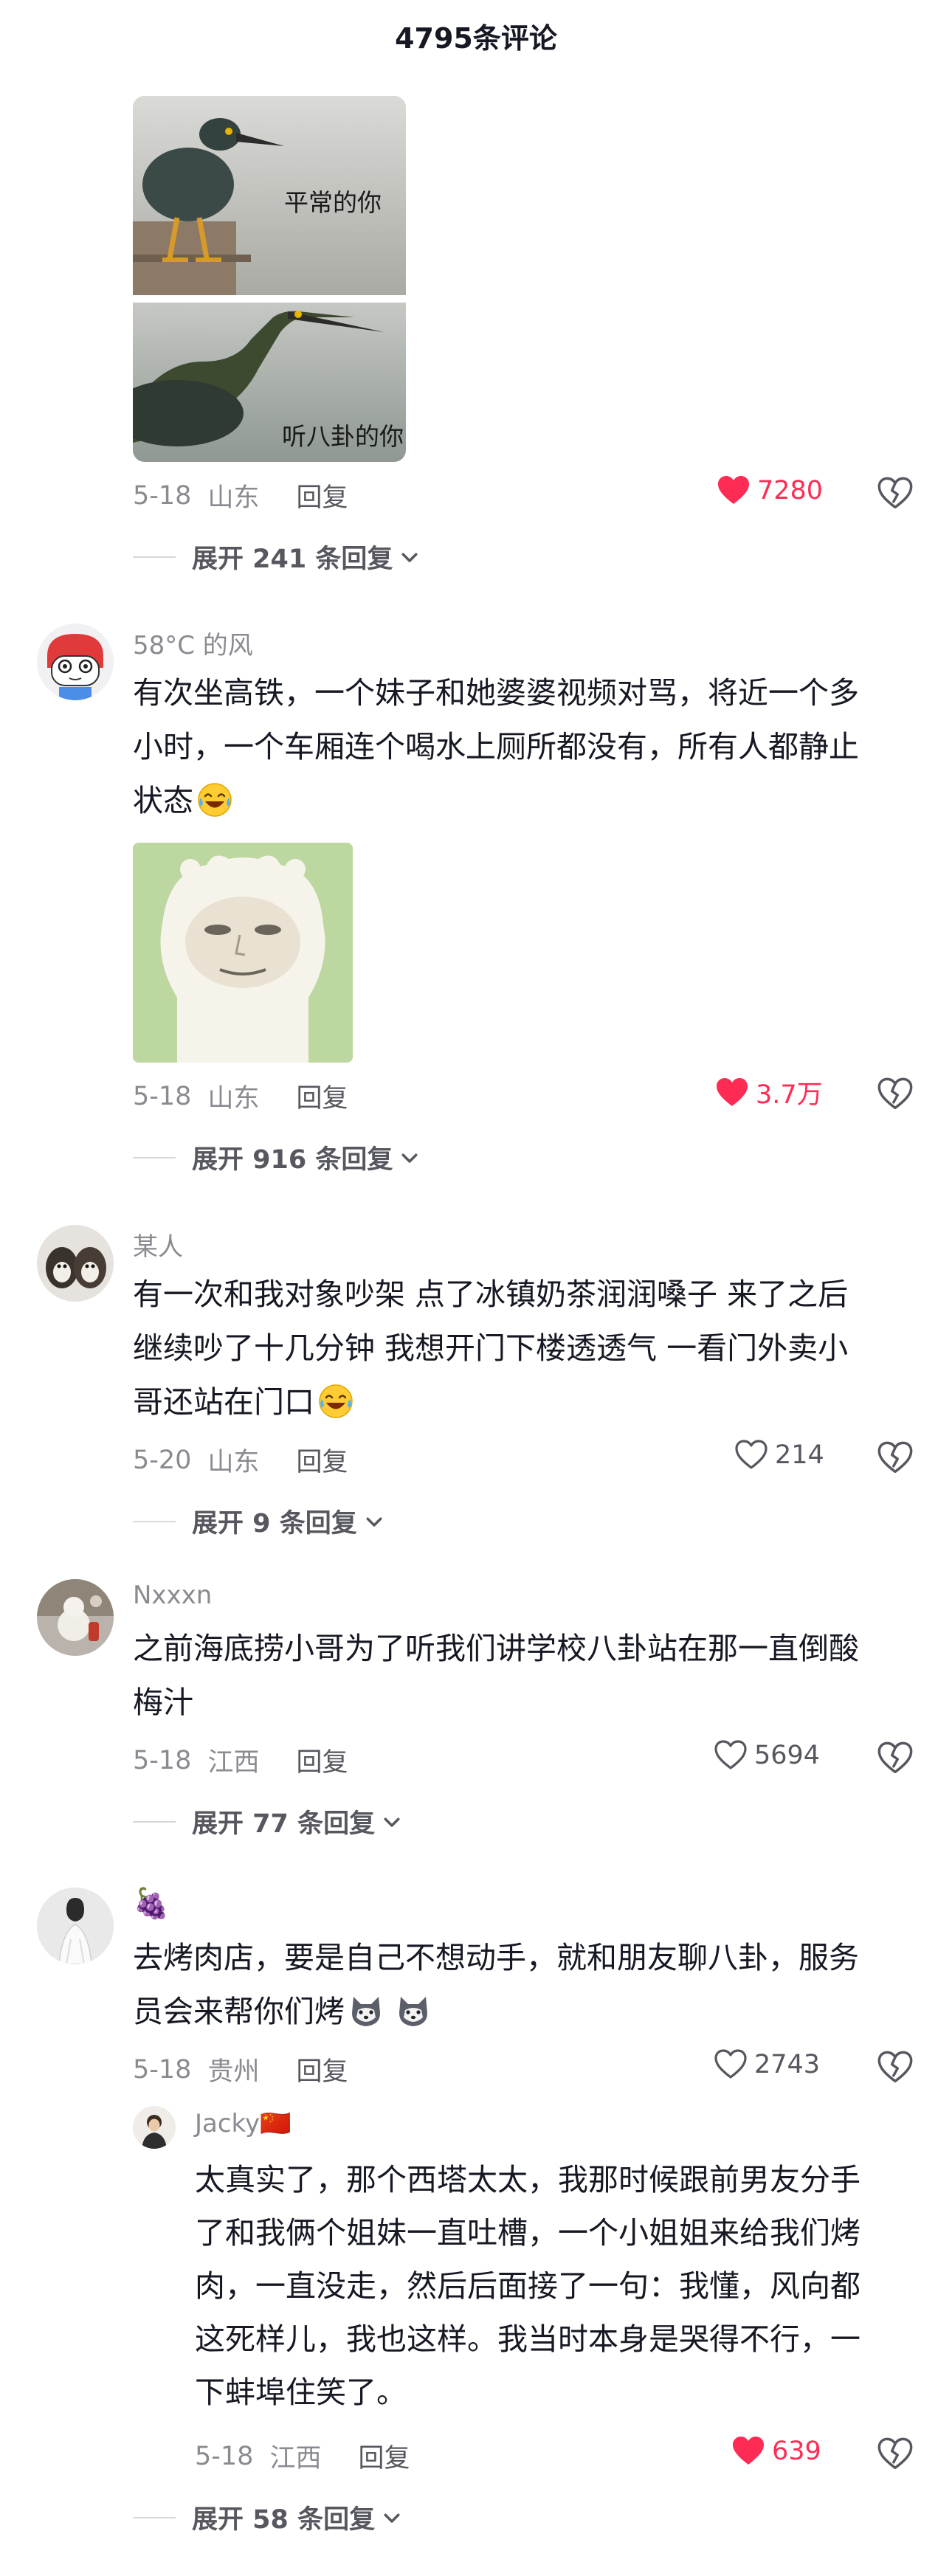 This screenshot has width=952, height=2576. I want to click on expand-replies-label: 展开 9 条回复, so click(275, 1524).